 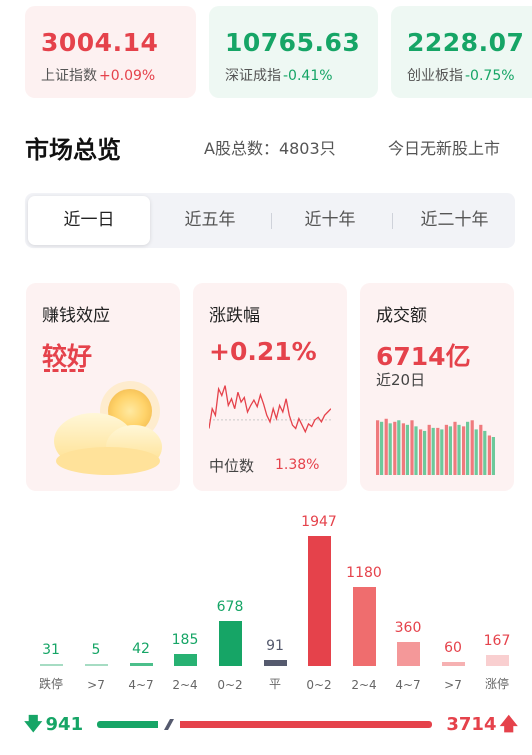 I want to click on turnover-period: 近20日, so click(x=401, y=380).